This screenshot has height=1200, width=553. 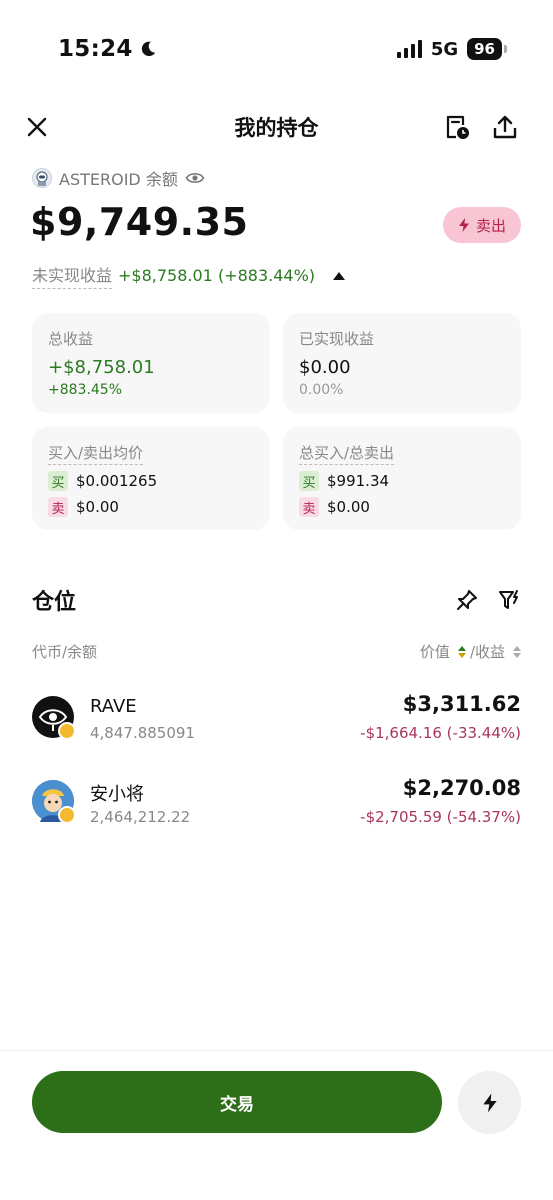 I want to click on account-label: ASTEROID 余额, so click(x=118, y=178).